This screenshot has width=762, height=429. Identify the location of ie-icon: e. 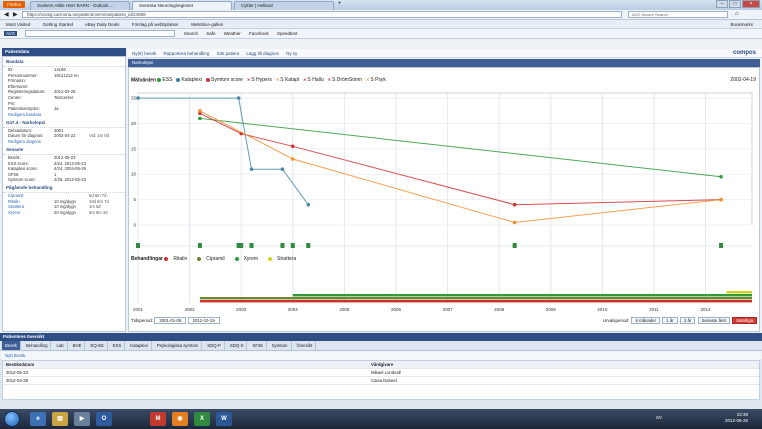
(38, 419).